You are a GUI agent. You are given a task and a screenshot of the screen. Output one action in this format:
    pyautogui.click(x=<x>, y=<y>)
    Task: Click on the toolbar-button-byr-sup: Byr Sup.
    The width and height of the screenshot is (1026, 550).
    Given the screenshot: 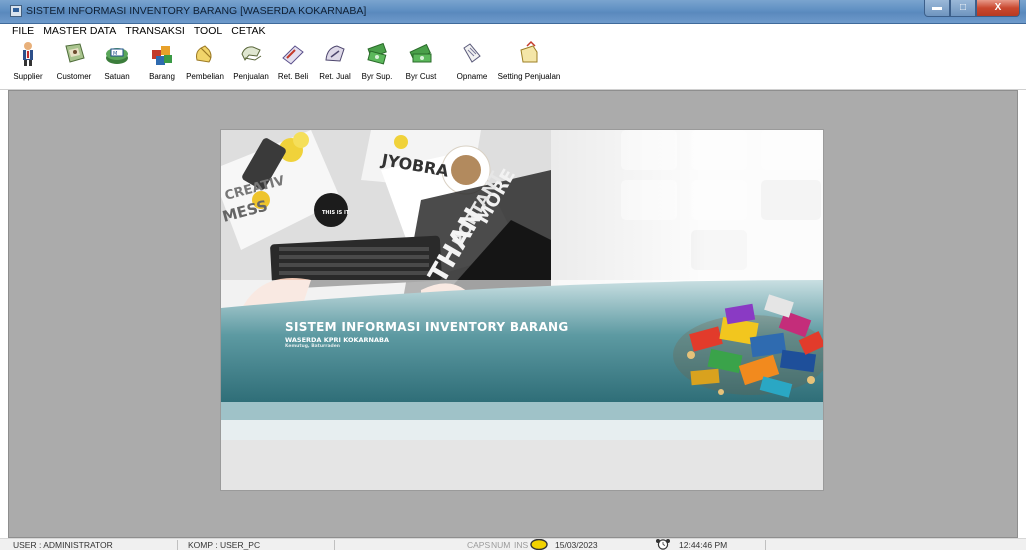 What is the action you would take?
    pyautogui.click(x=377, y=60)
    